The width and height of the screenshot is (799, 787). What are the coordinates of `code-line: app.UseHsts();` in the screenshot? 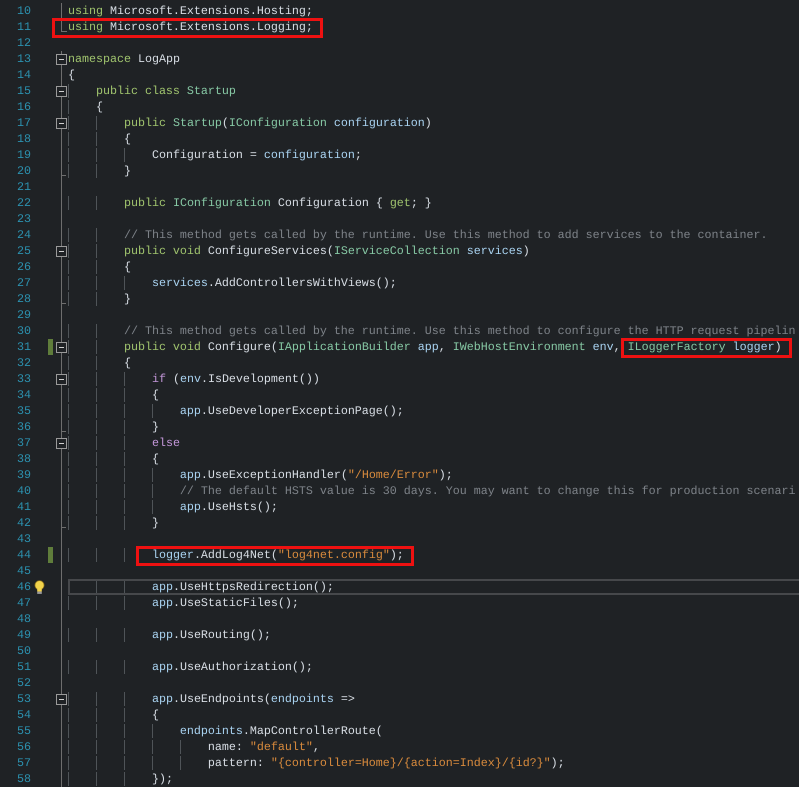 It's located at (173, 507).